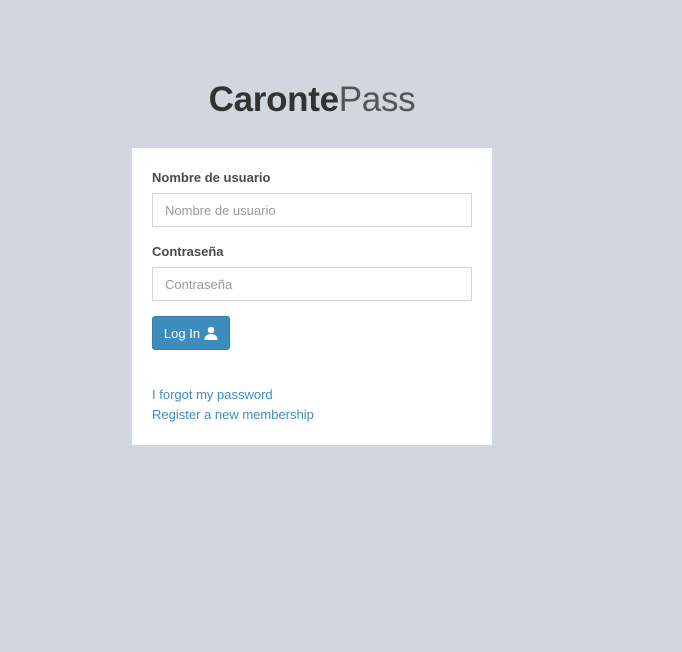 This screenshot has height=652, width=682. Describe the element at coordinates (182, 333) in the screenshot. I see `login-button-label: Log In` at that location.